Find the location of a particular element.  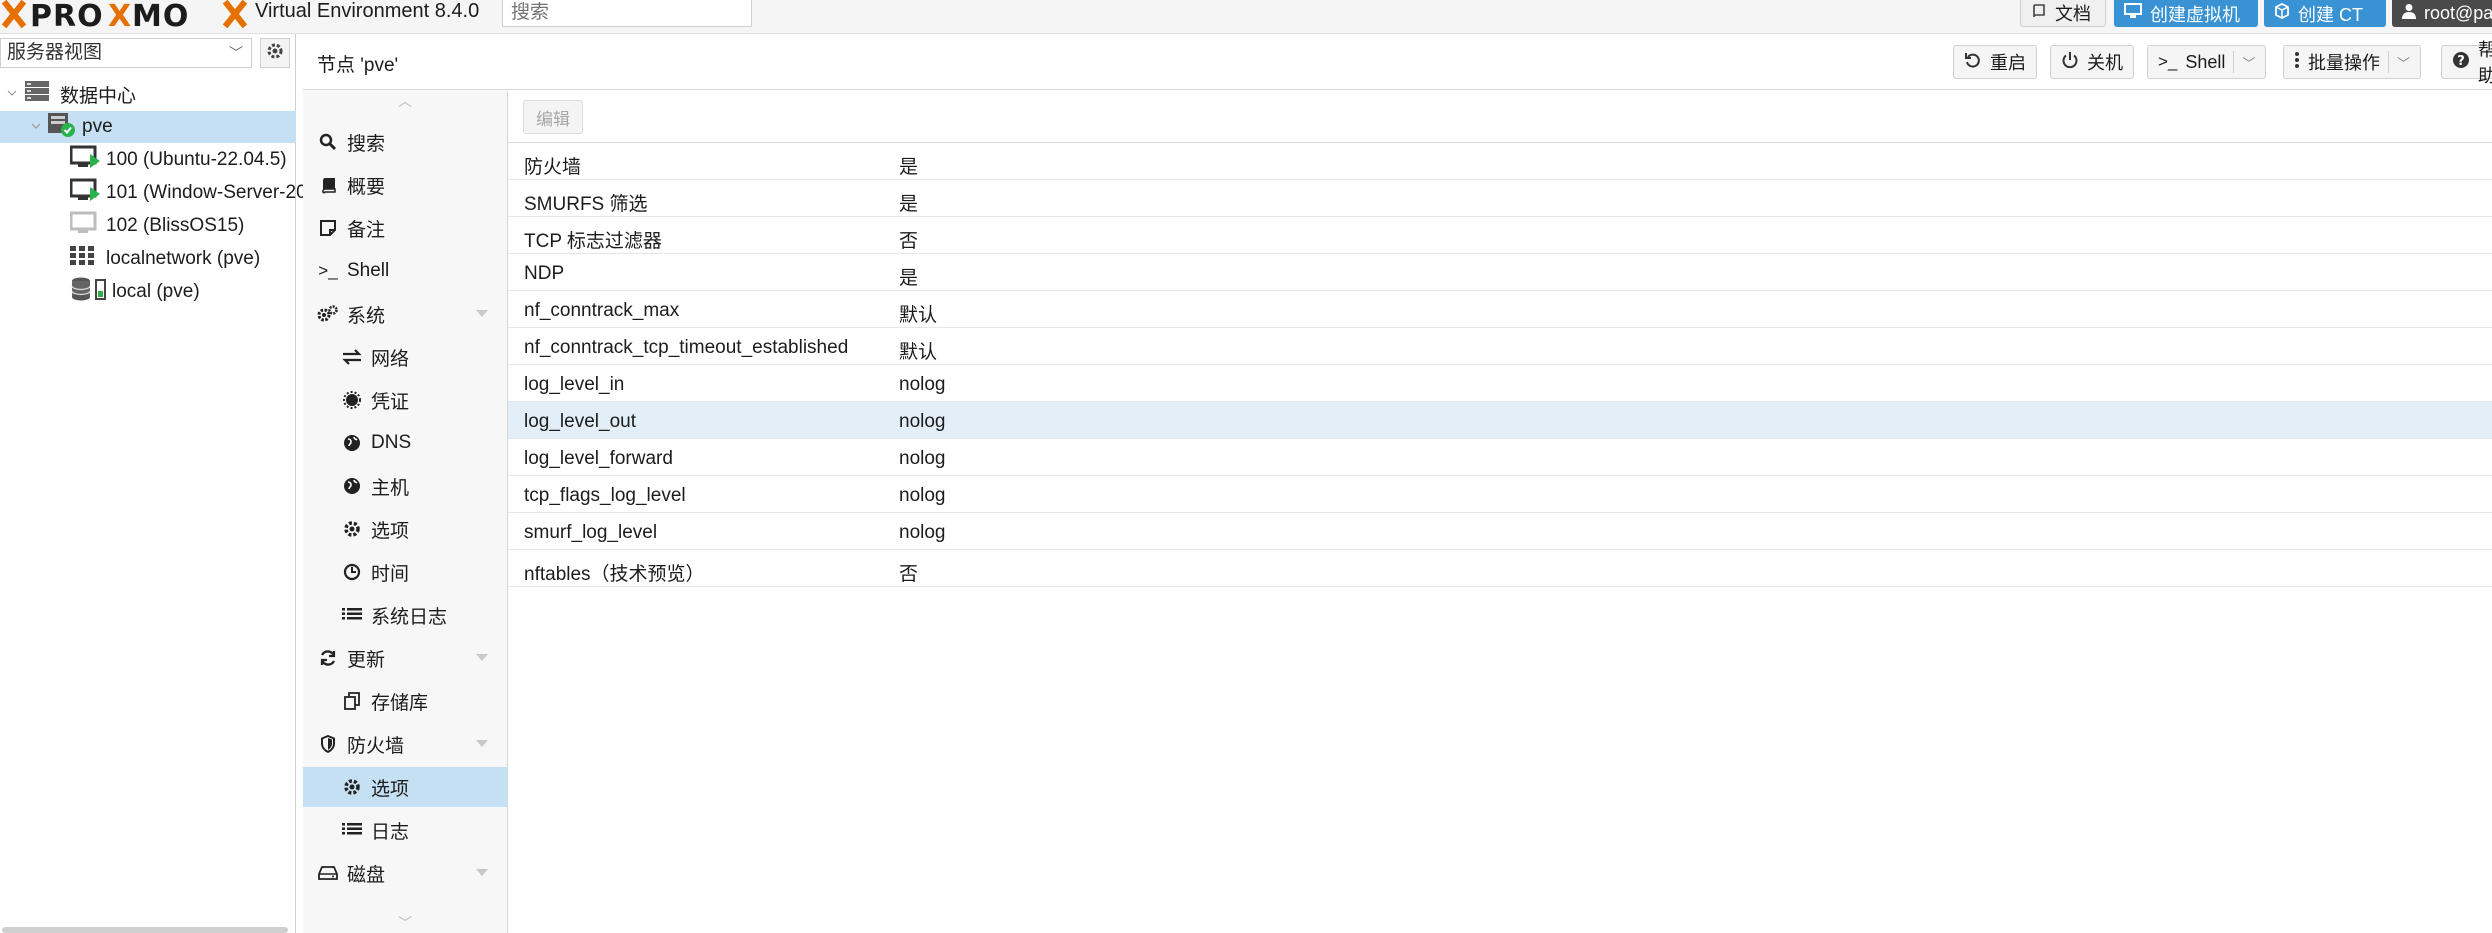

create-vm-button: 创建虚拟机 is located at coordinates (2186, 13).